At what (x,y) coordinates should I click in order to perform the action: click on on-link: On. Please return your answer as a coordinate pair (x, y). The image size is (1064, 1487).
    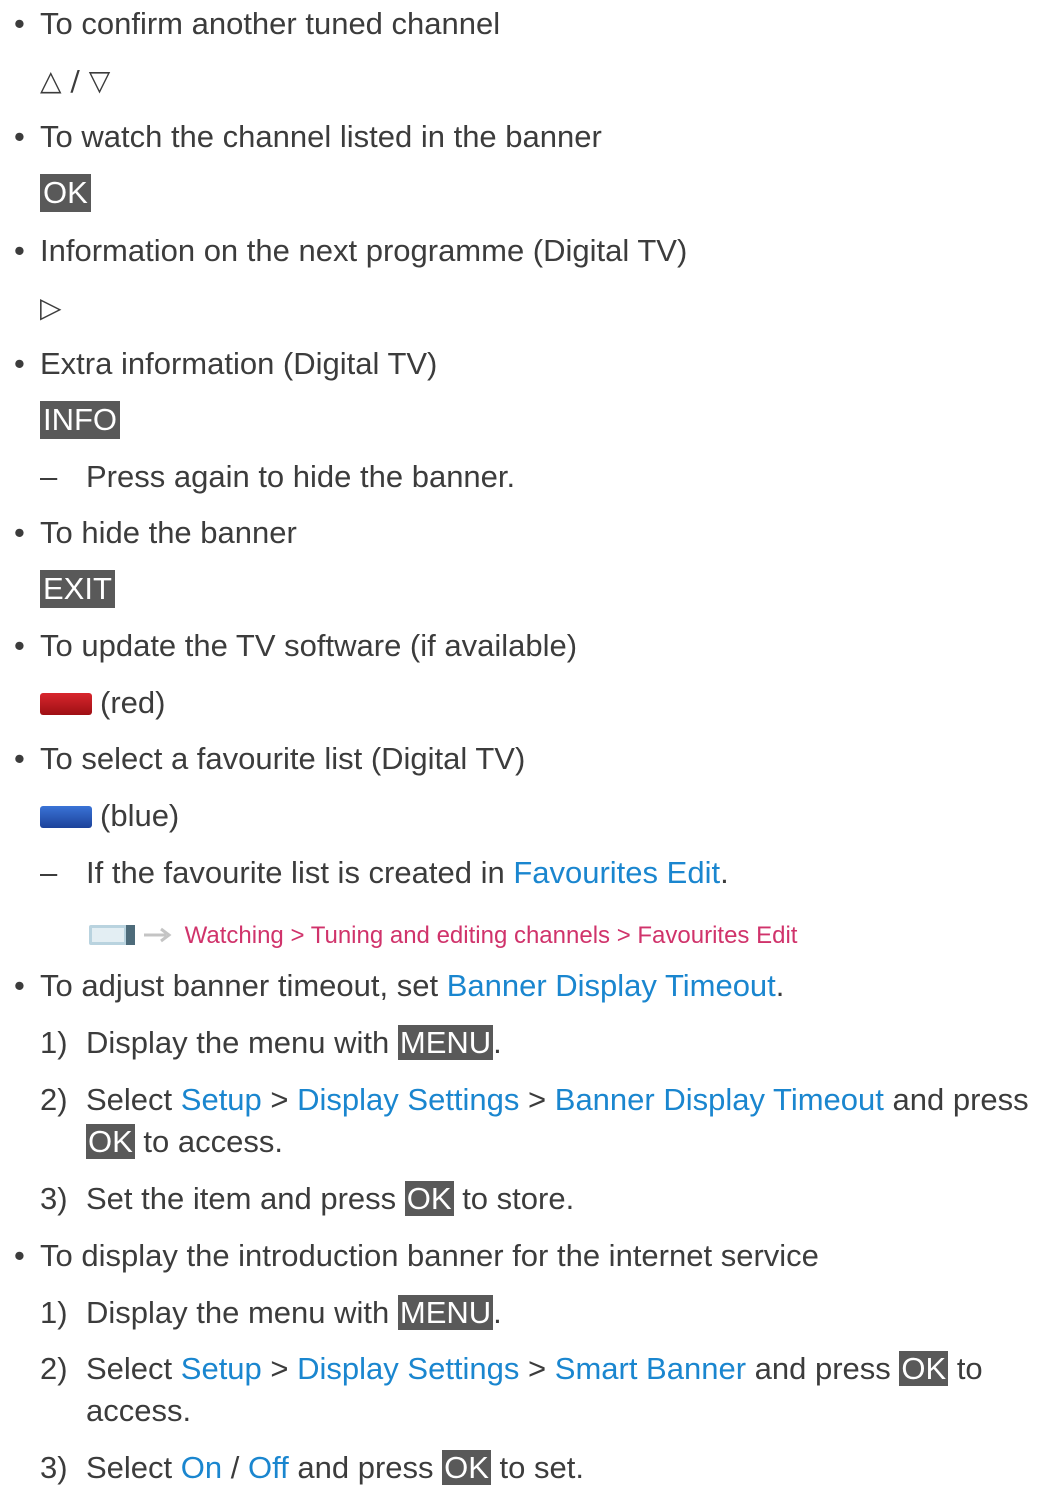
    Looking at the image, I should click on (201, 1467).